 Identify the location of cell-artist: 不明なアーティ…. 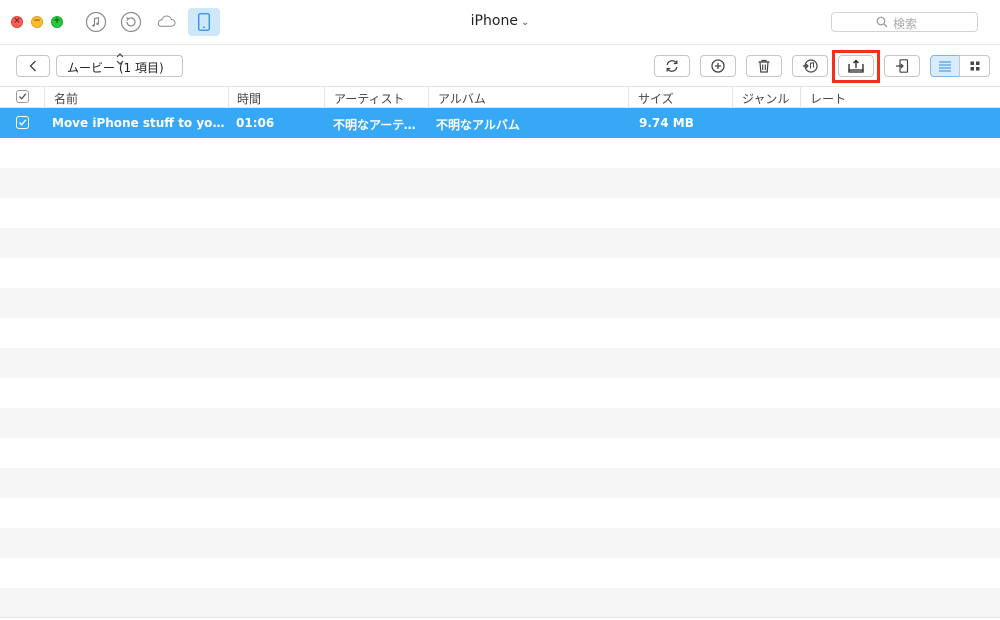
(379, 125).